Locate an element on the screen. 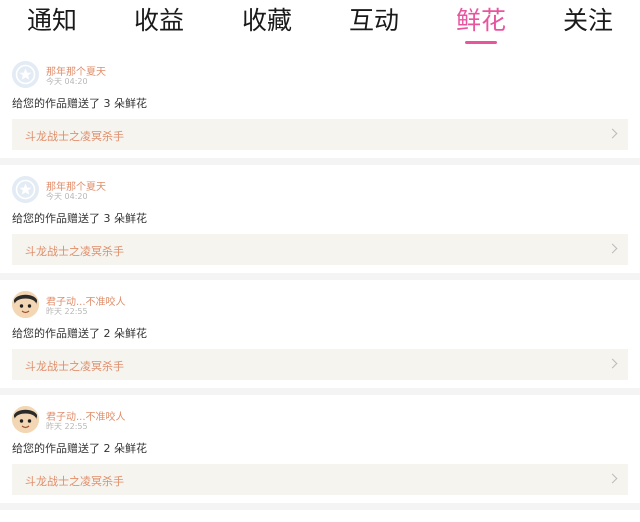  tab-favorites: 收藏 is located at coordinates (267, 21).